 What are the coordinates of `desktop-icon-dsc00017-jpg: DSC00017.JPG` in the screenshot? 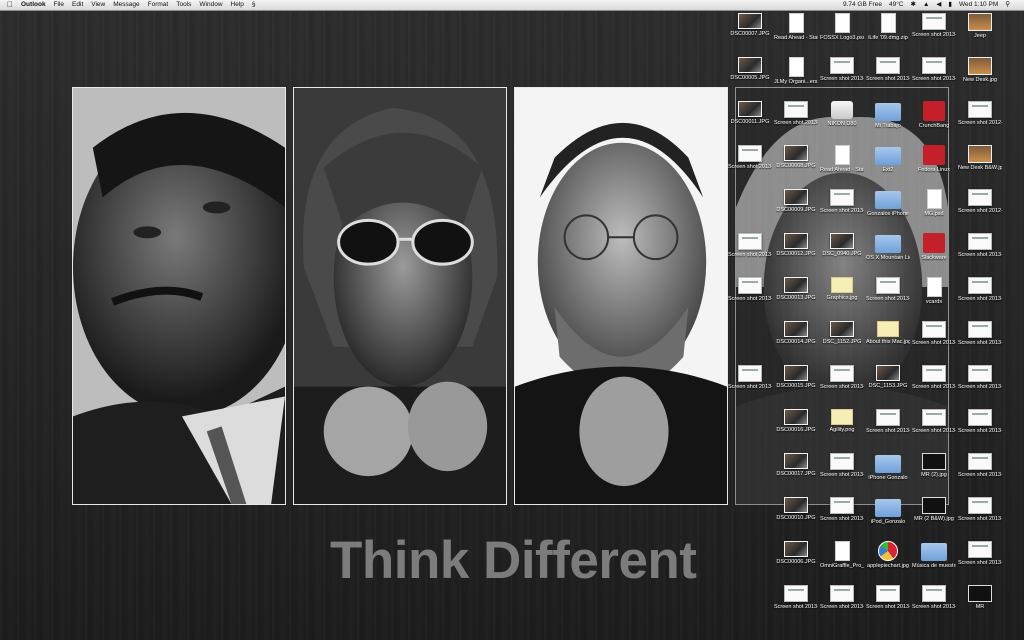 It's located at (796, 465).